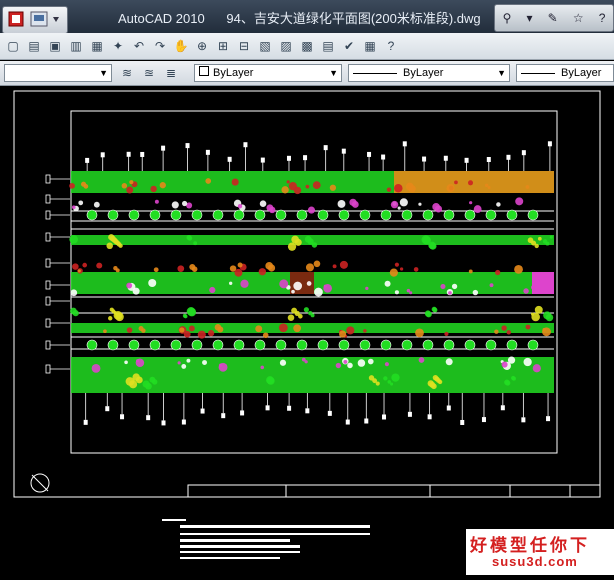 This screenshot has width=614, height=580. Describe the element at coordinates (58, 73) in the screenshot. I see `layer-dropdown: ▼` at that location.